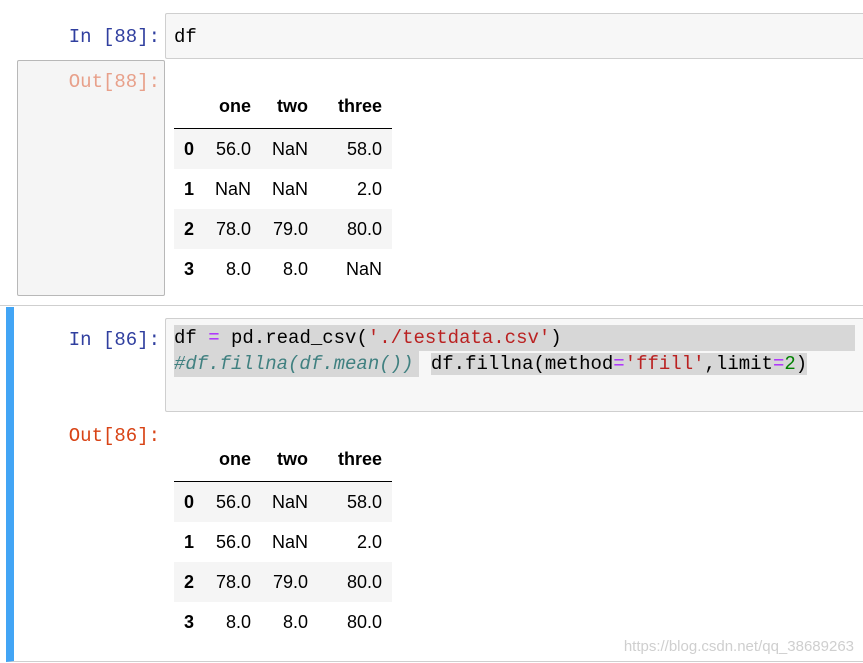 The image size is (863, 663). Describe the element at coordinates (664, 364) in the screenshot. I see `code-token-string: 'ffill'` at that location.